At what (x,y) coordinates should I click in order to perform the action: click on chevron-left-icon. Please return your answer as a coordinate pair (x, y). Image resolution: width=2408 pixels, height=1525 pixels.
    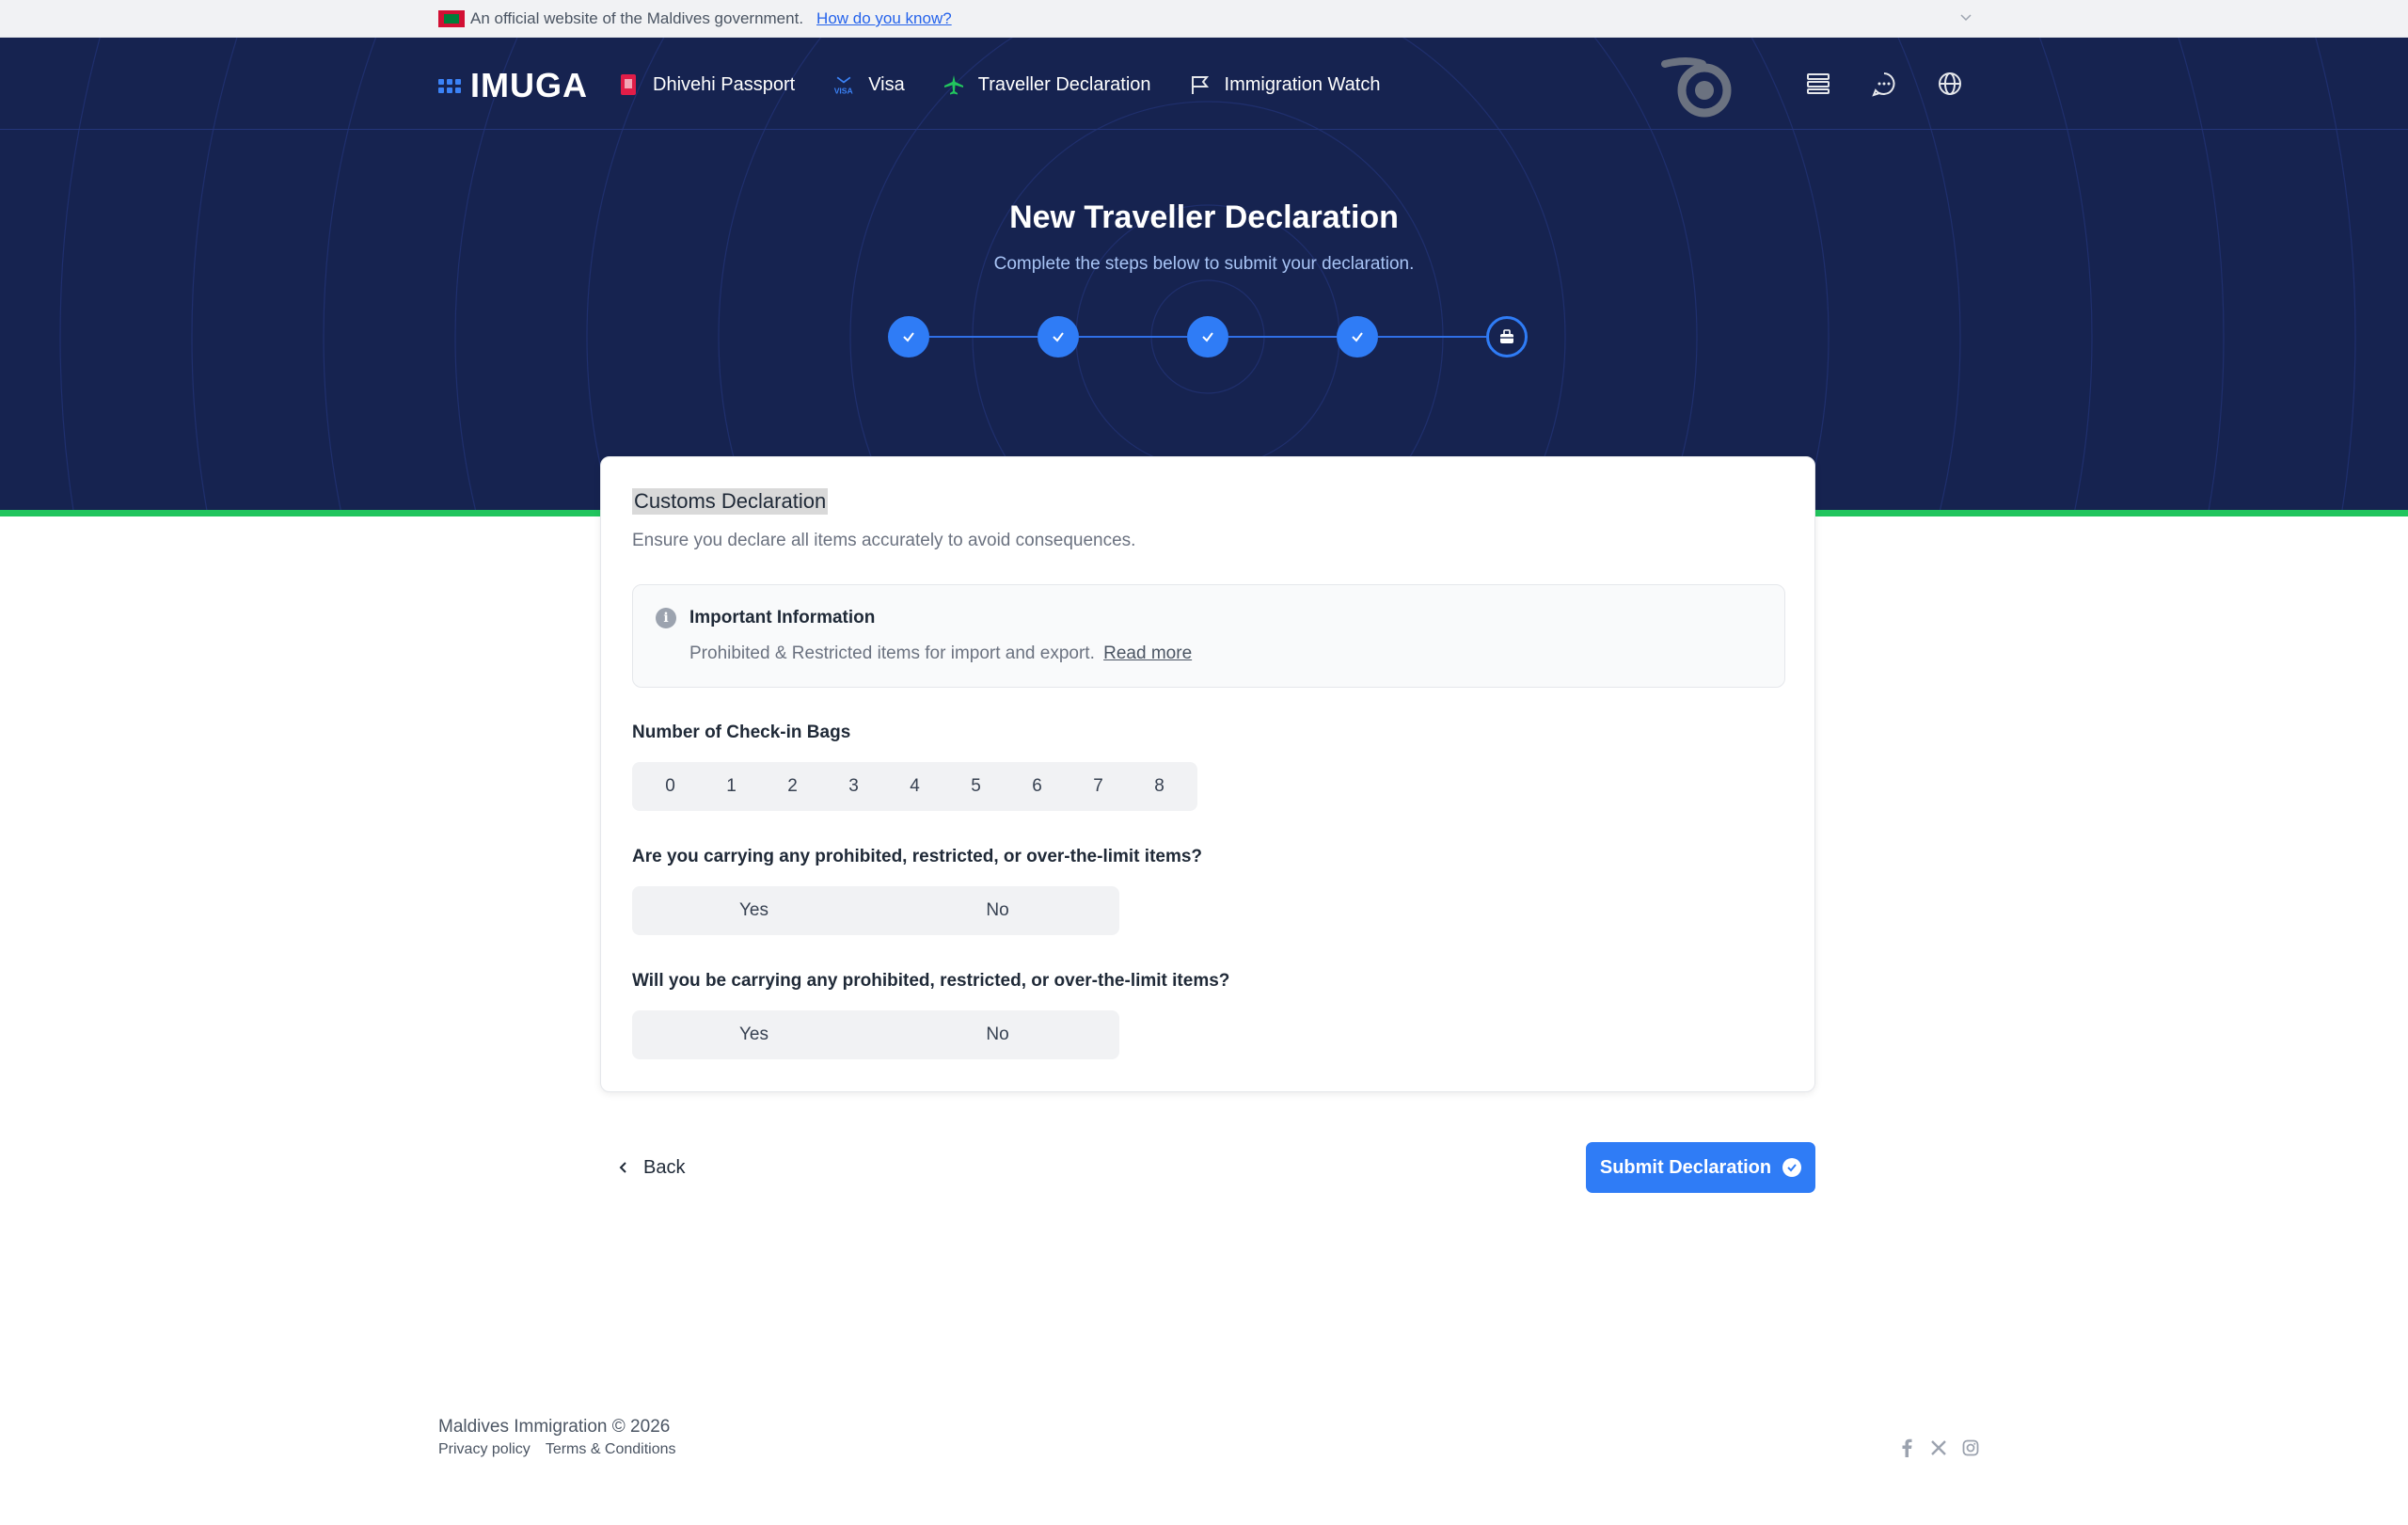
    Looking at the image, I should click on (623, 1167).